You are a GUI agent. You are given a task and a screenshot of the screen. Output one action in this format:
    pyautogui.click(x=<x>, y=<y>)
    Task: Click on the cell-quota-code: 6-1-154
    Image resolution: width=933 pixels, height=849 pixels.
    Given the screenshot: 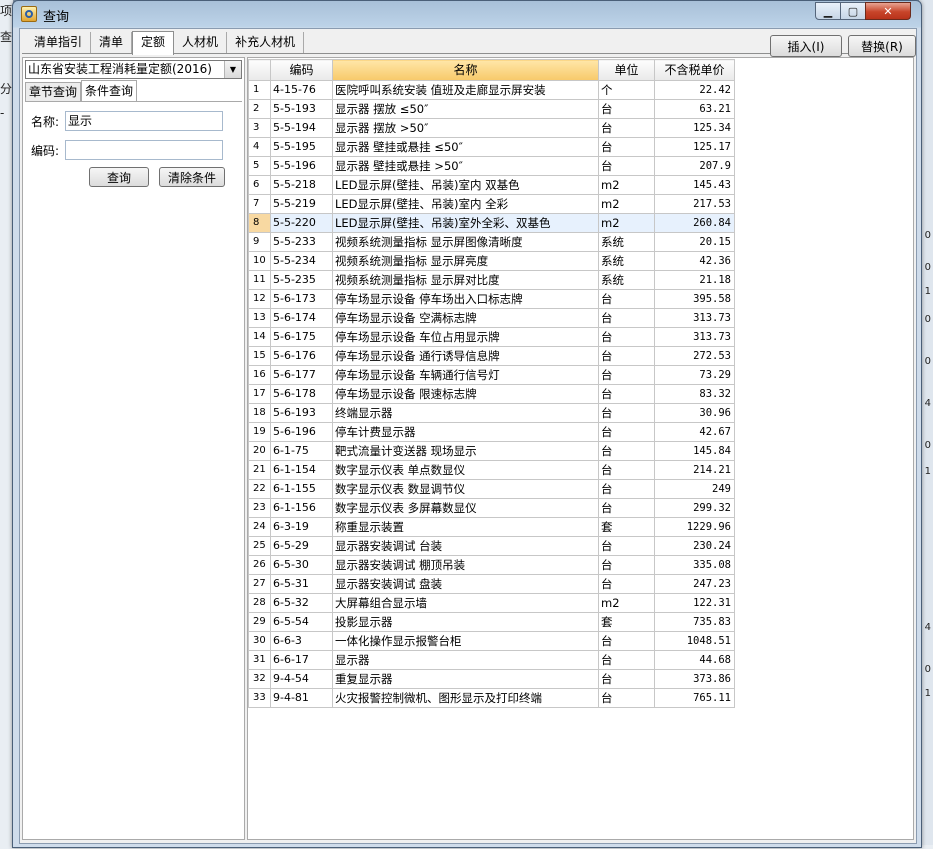 What is the action you would take?
    pyautogui.click(x=301, y=470)
    